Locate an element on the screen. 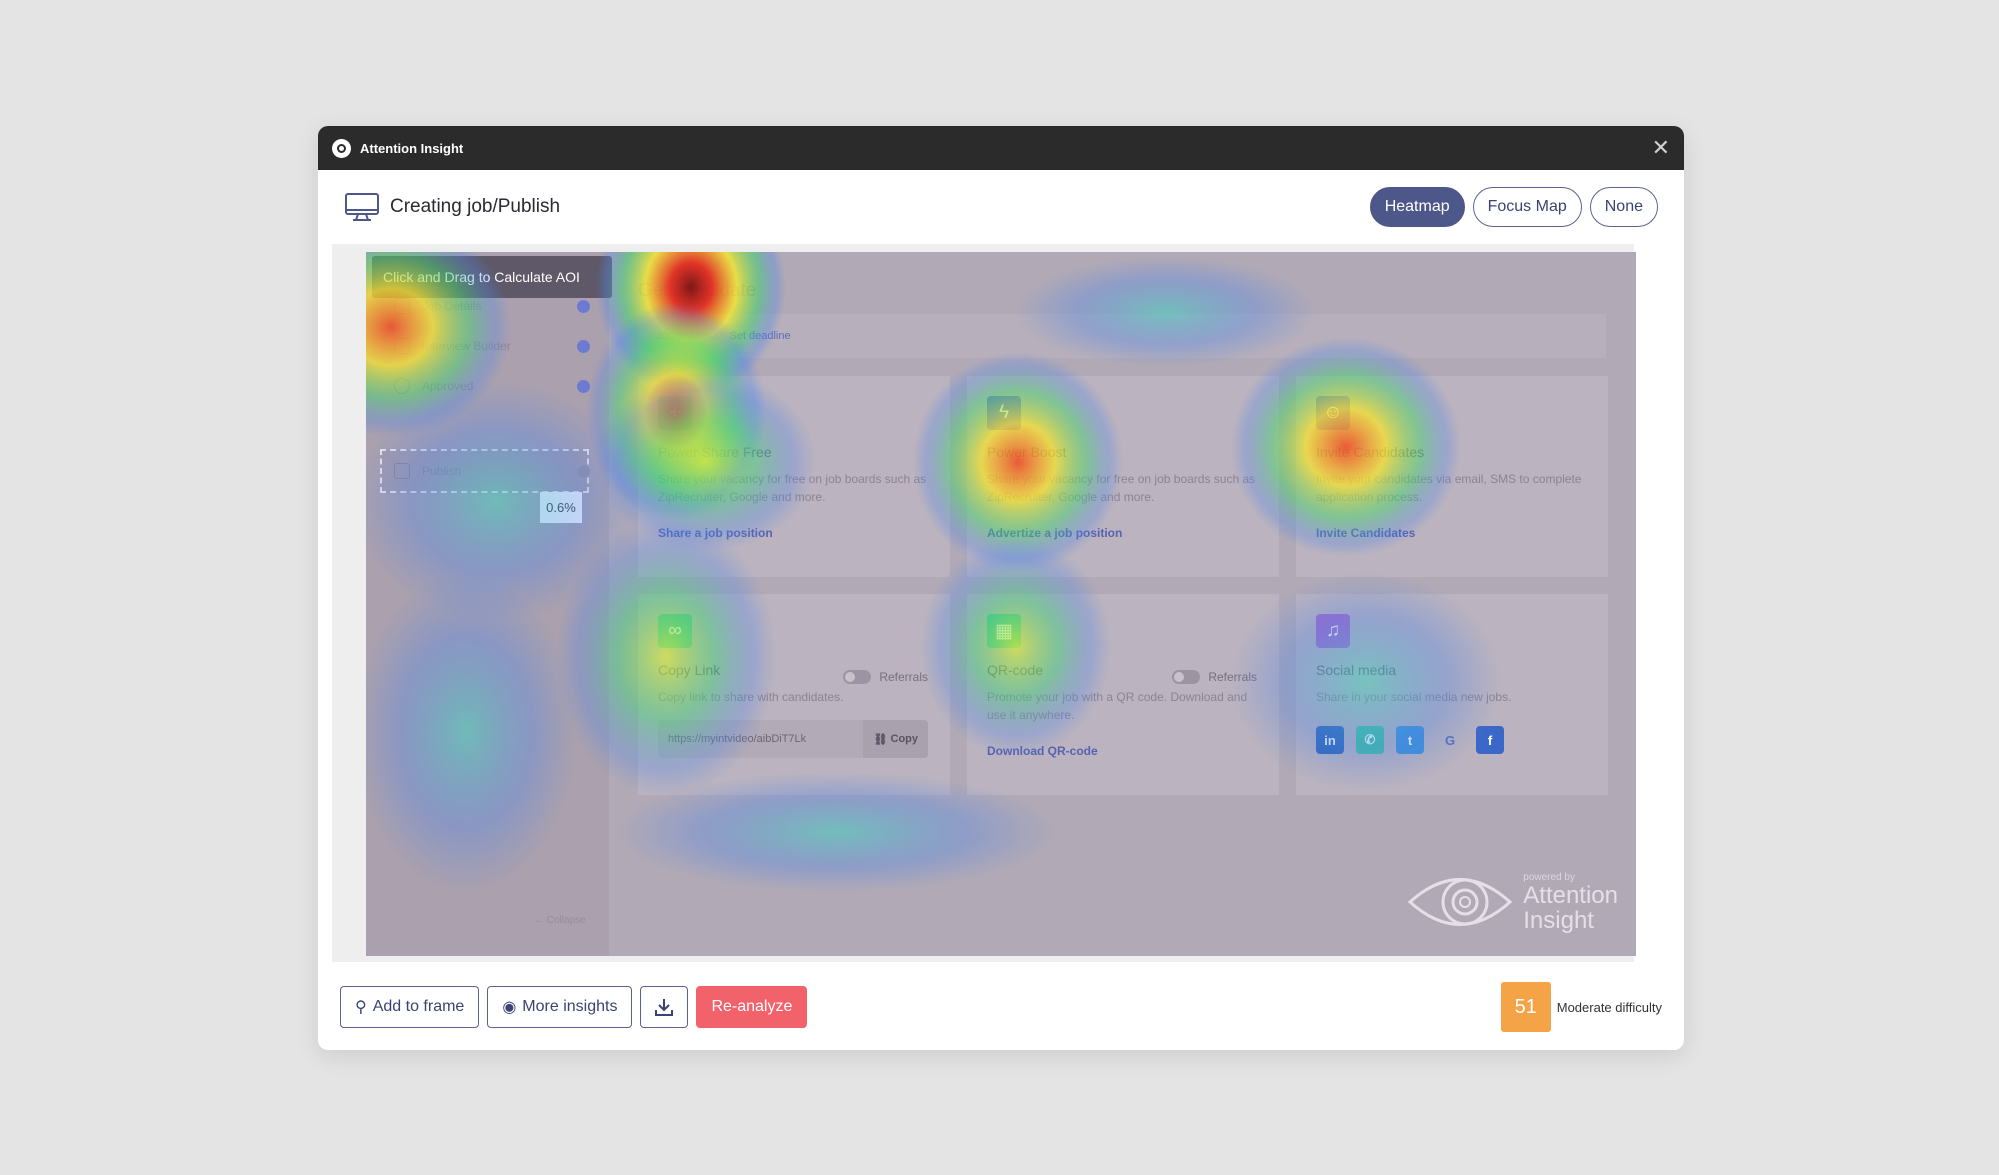 The image size is (1999, 1175). grid-icon is located at coordinates (402, 346).